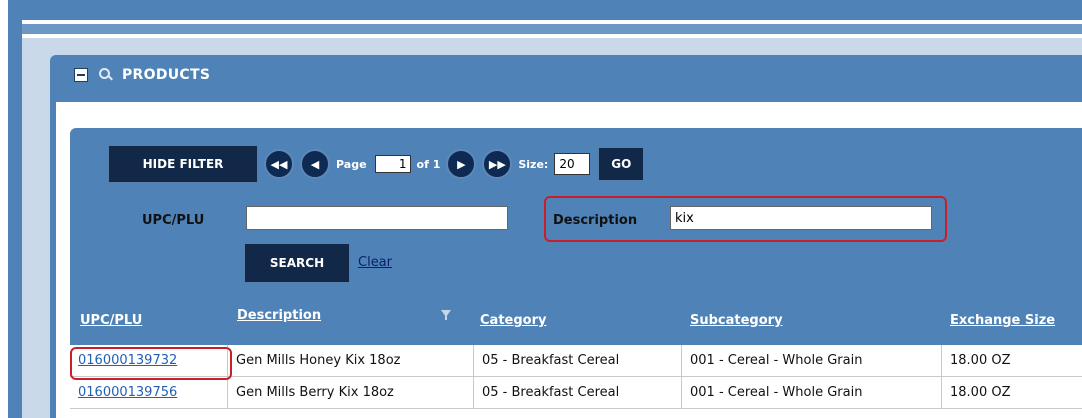 The height and width of the screenshot is (418, 1082). I want to click on upc-filter-input, so click(377, 218).